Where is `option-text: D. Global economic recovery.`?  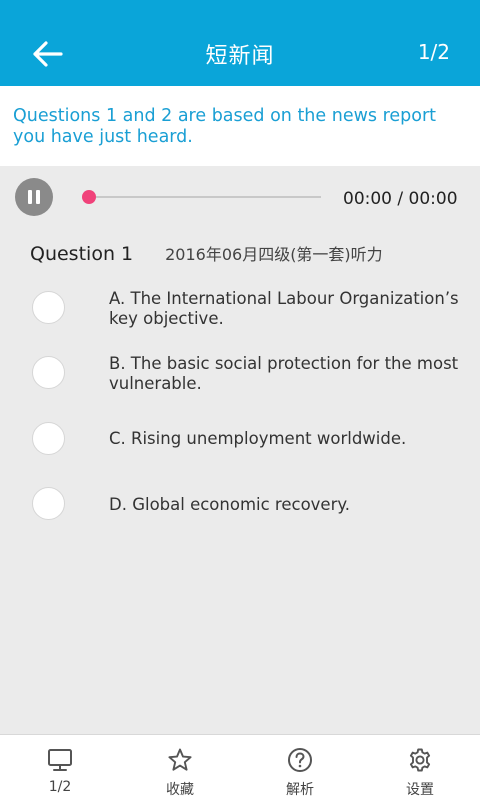 option-text: D. Global economic recovery. is located at coordinates (230, 504).